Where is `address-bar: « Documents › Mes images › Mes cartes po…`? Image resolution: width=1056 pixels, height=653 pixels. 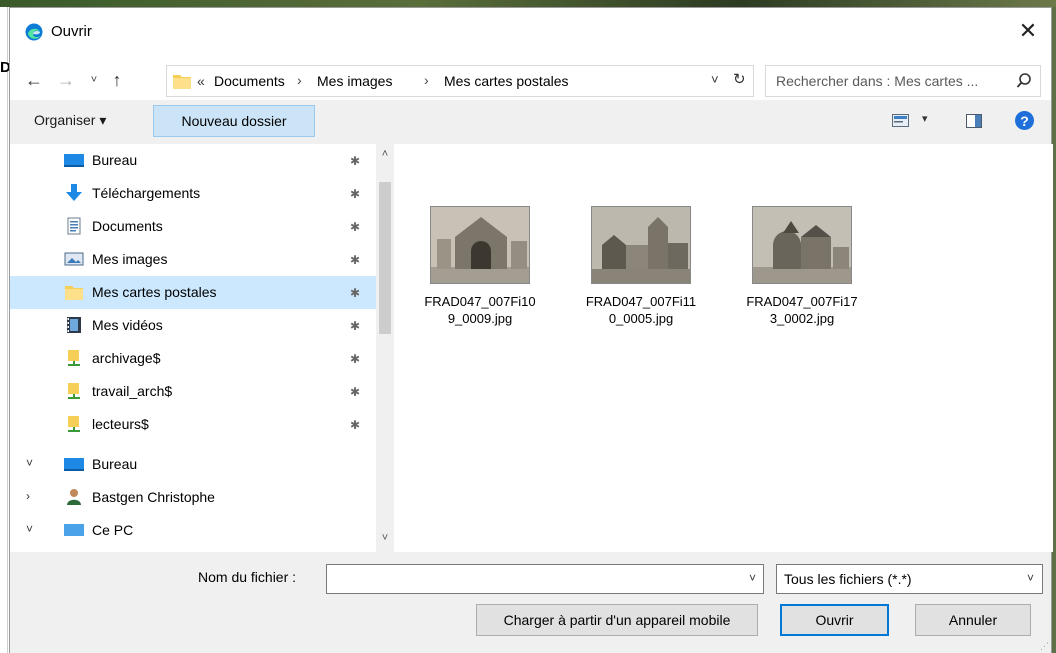
address-bar: « Documents › Mes images › Mes cartes po… is located at coordinates (460, 81).